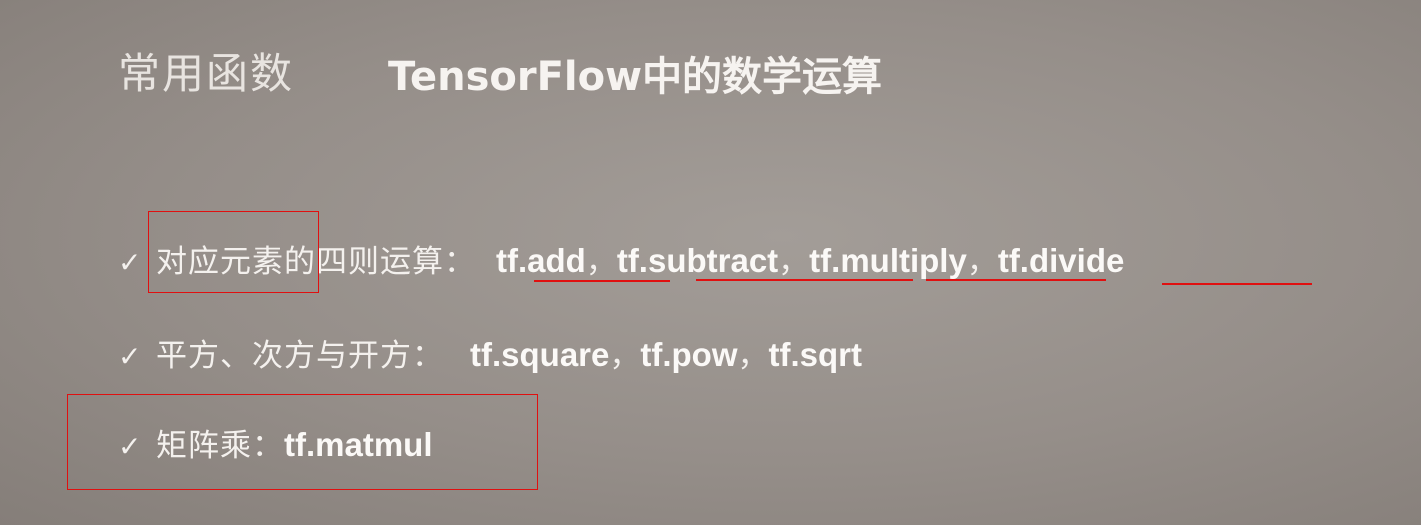 Image resolution: width=1421 pixels, height=525 pixels. Describe the element at coordinates (635, 77) in the screenshot. I see `slide-title: TensorFlow中的数学运算` at that location.